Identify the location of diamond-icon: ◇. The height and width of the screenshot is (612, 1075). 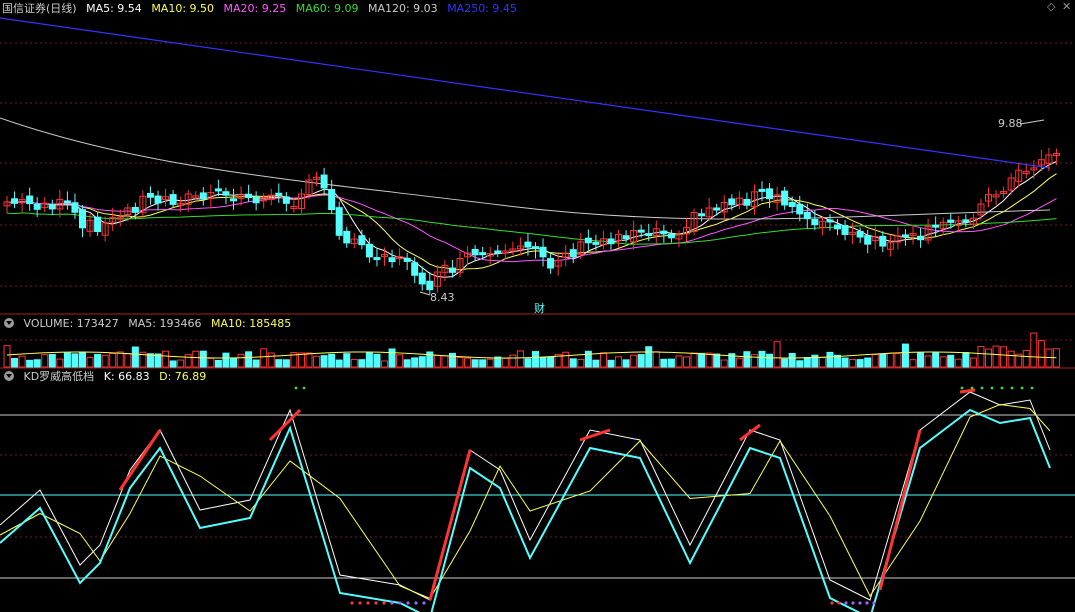
(1052, 6).